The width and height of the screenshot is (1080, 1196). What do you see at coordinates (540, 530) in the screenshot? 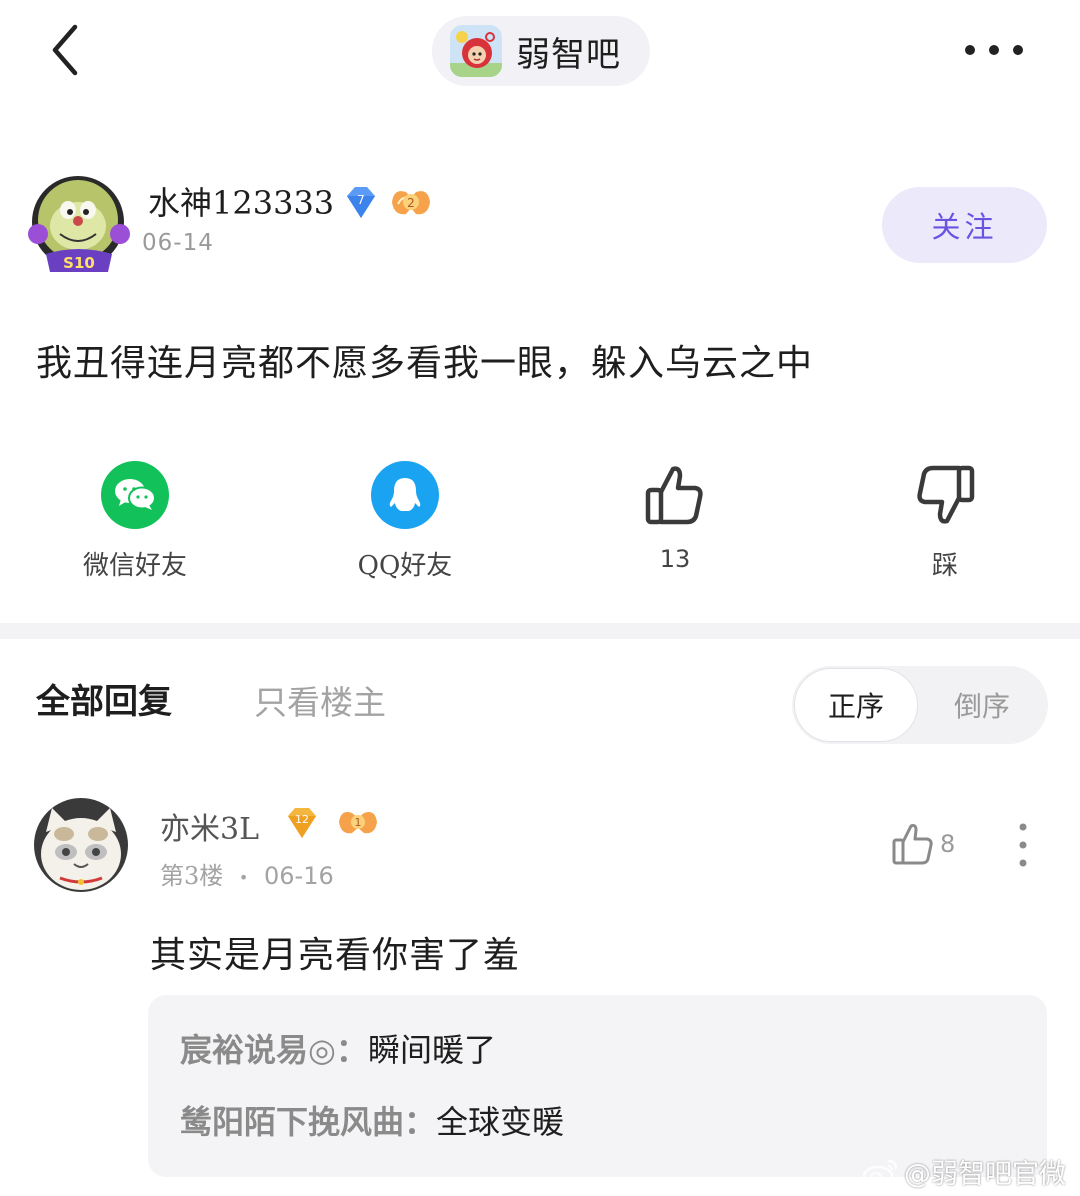
I see `post-actions: 微信好友 QQ好友 13 踩` at bounding box center [540, 530].